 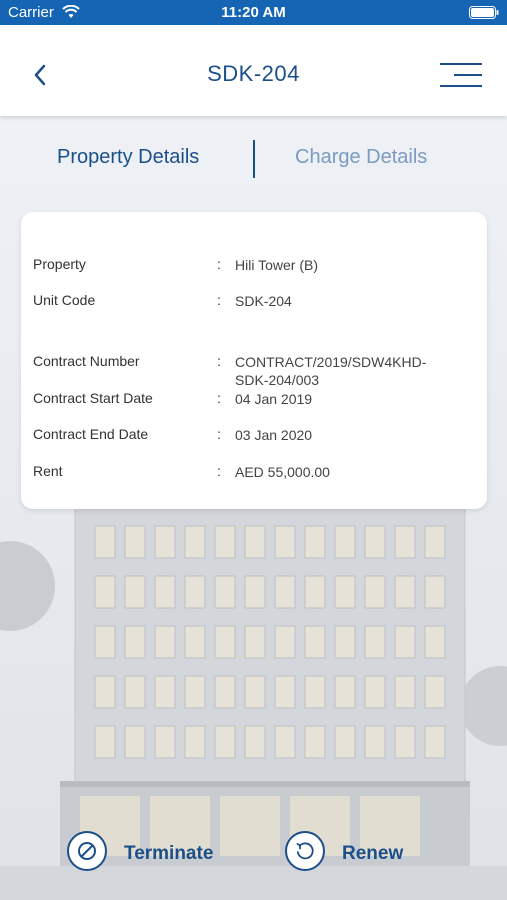 What do you see at coordinates (274, 435) in the screenshot?
I see `detail-value: 03 Jan 2020` at bounding box center [274, 435].